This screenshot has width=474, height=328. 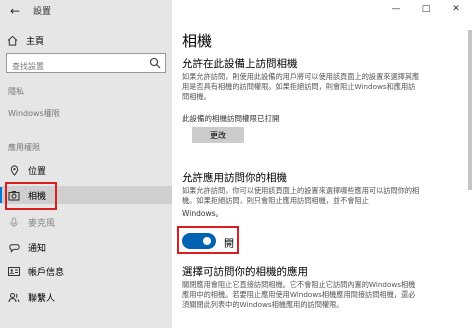 I want to click on home-item: 主頁, so click(x=25, y=40).